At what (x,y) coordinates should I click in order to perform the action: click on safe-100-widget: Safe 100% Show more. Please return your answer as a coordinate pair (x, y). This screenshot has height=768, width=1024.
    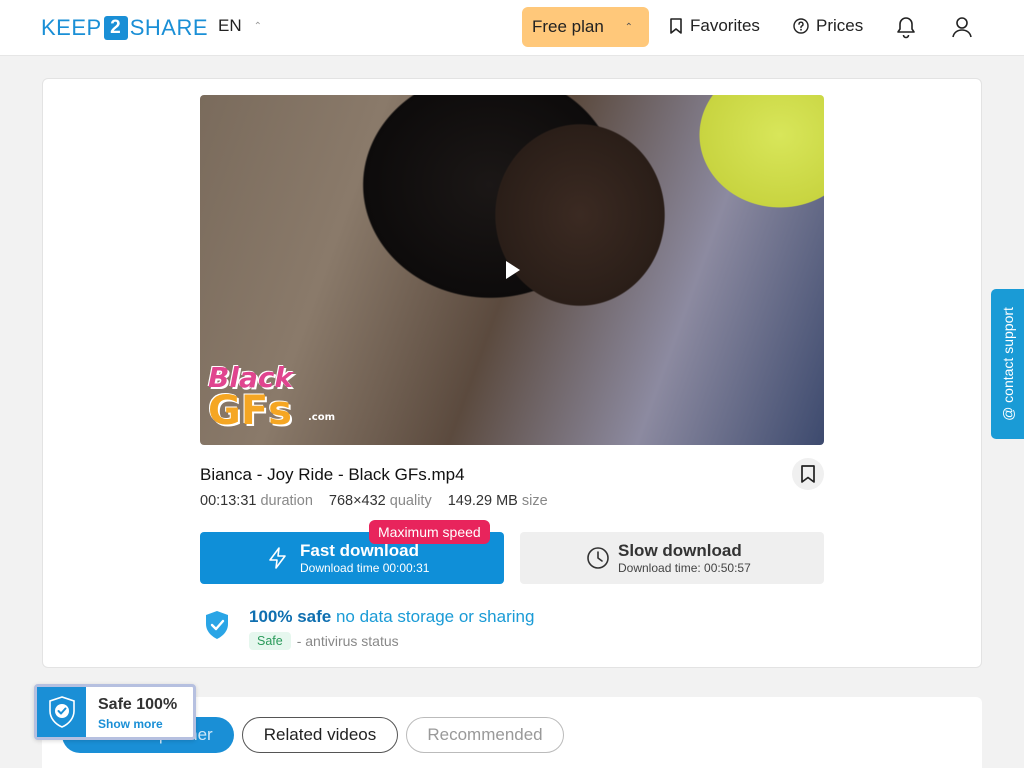
    Looking at the image, I should click on (115, 712).